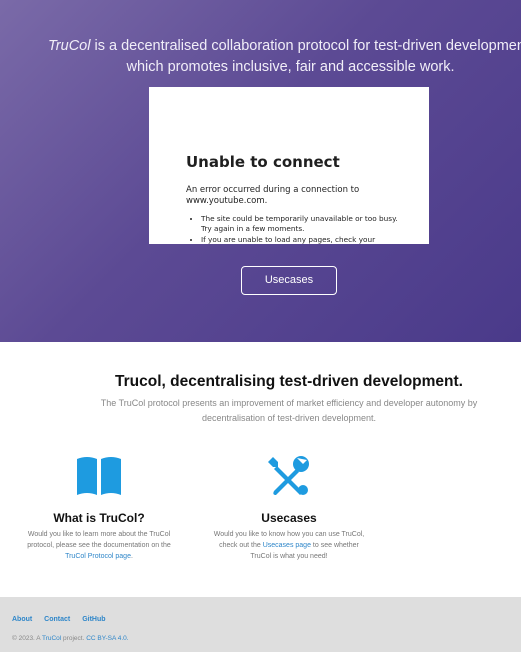 The width and height of the screenshot is (521, 652). Describe the element at coordinates (289, 476) in the screenshot. I see `tools-icon` at that location.